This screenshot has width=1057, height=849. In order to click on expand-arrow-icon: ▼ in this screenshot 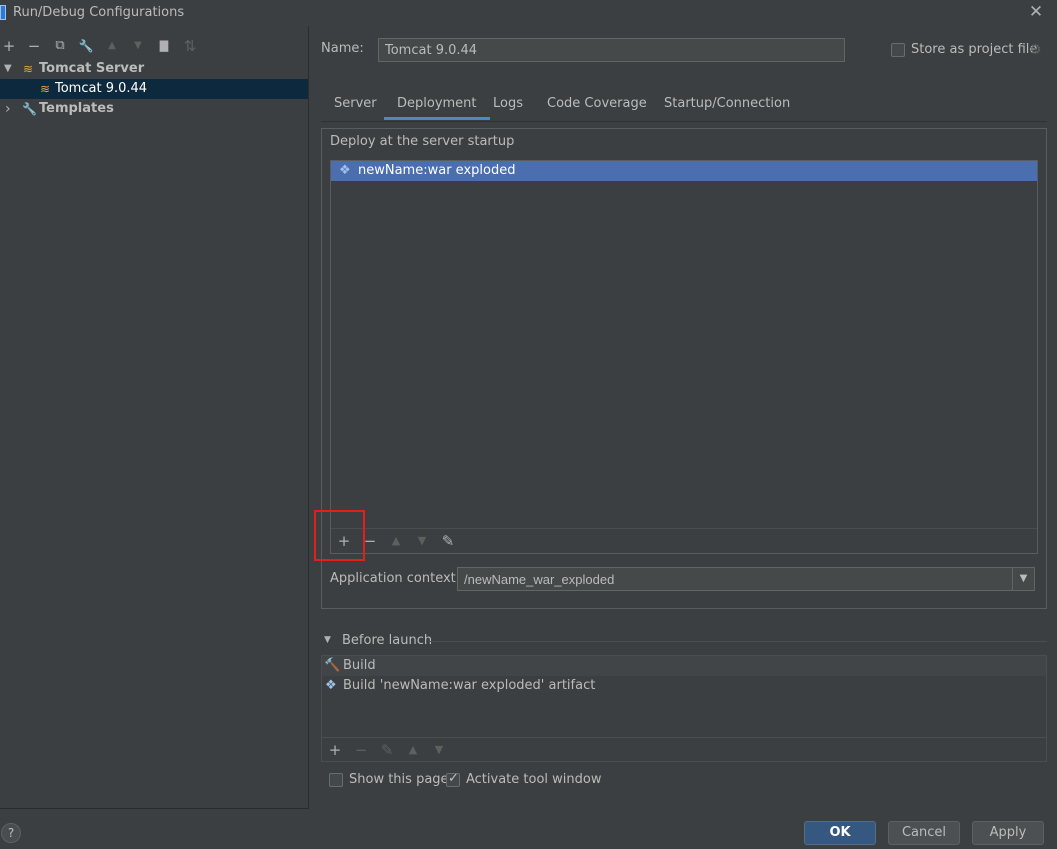, I will do `click(8, 69)`.